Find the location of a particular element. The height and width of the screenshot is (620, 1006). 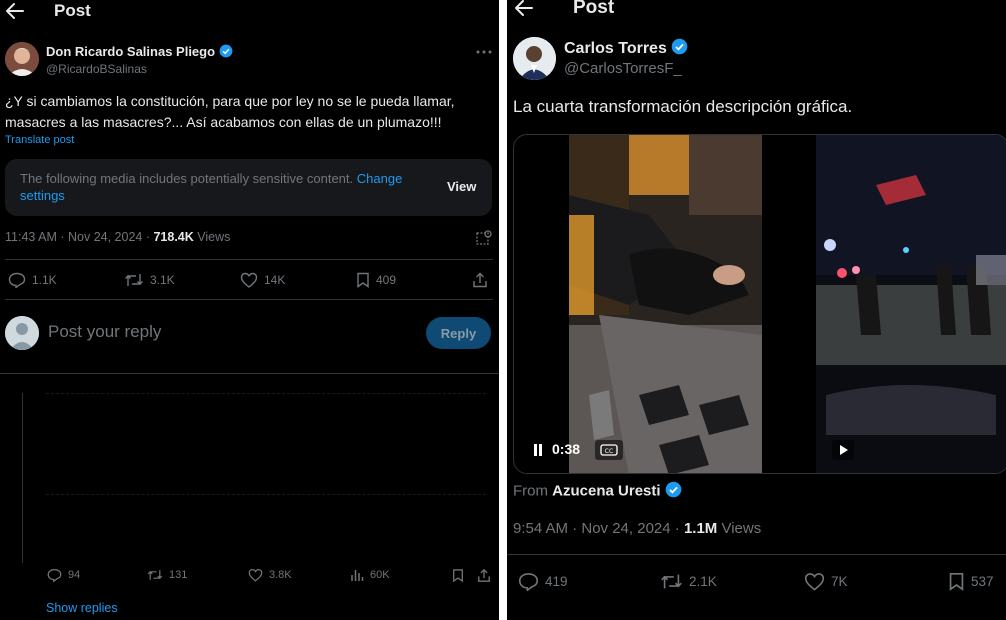

repost-count: 131 is located at coordinates (178, 575).